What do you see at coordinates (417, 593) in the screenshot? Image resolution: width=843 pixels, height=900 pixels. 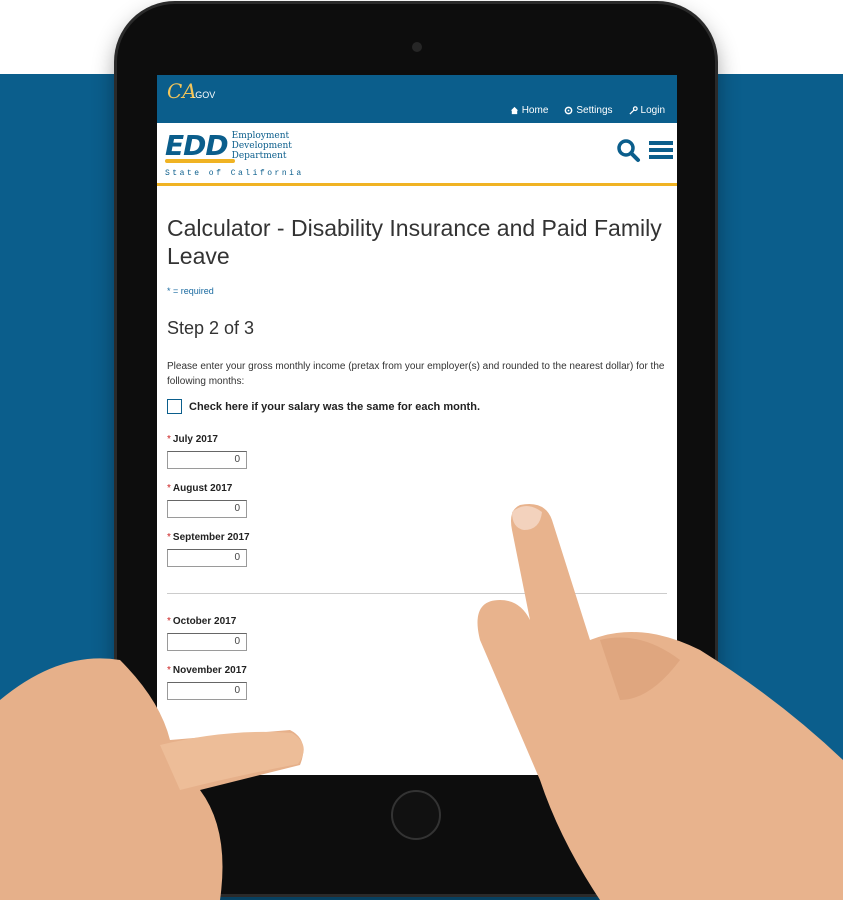 I see `section-divider` at bounding box center [417, 593].